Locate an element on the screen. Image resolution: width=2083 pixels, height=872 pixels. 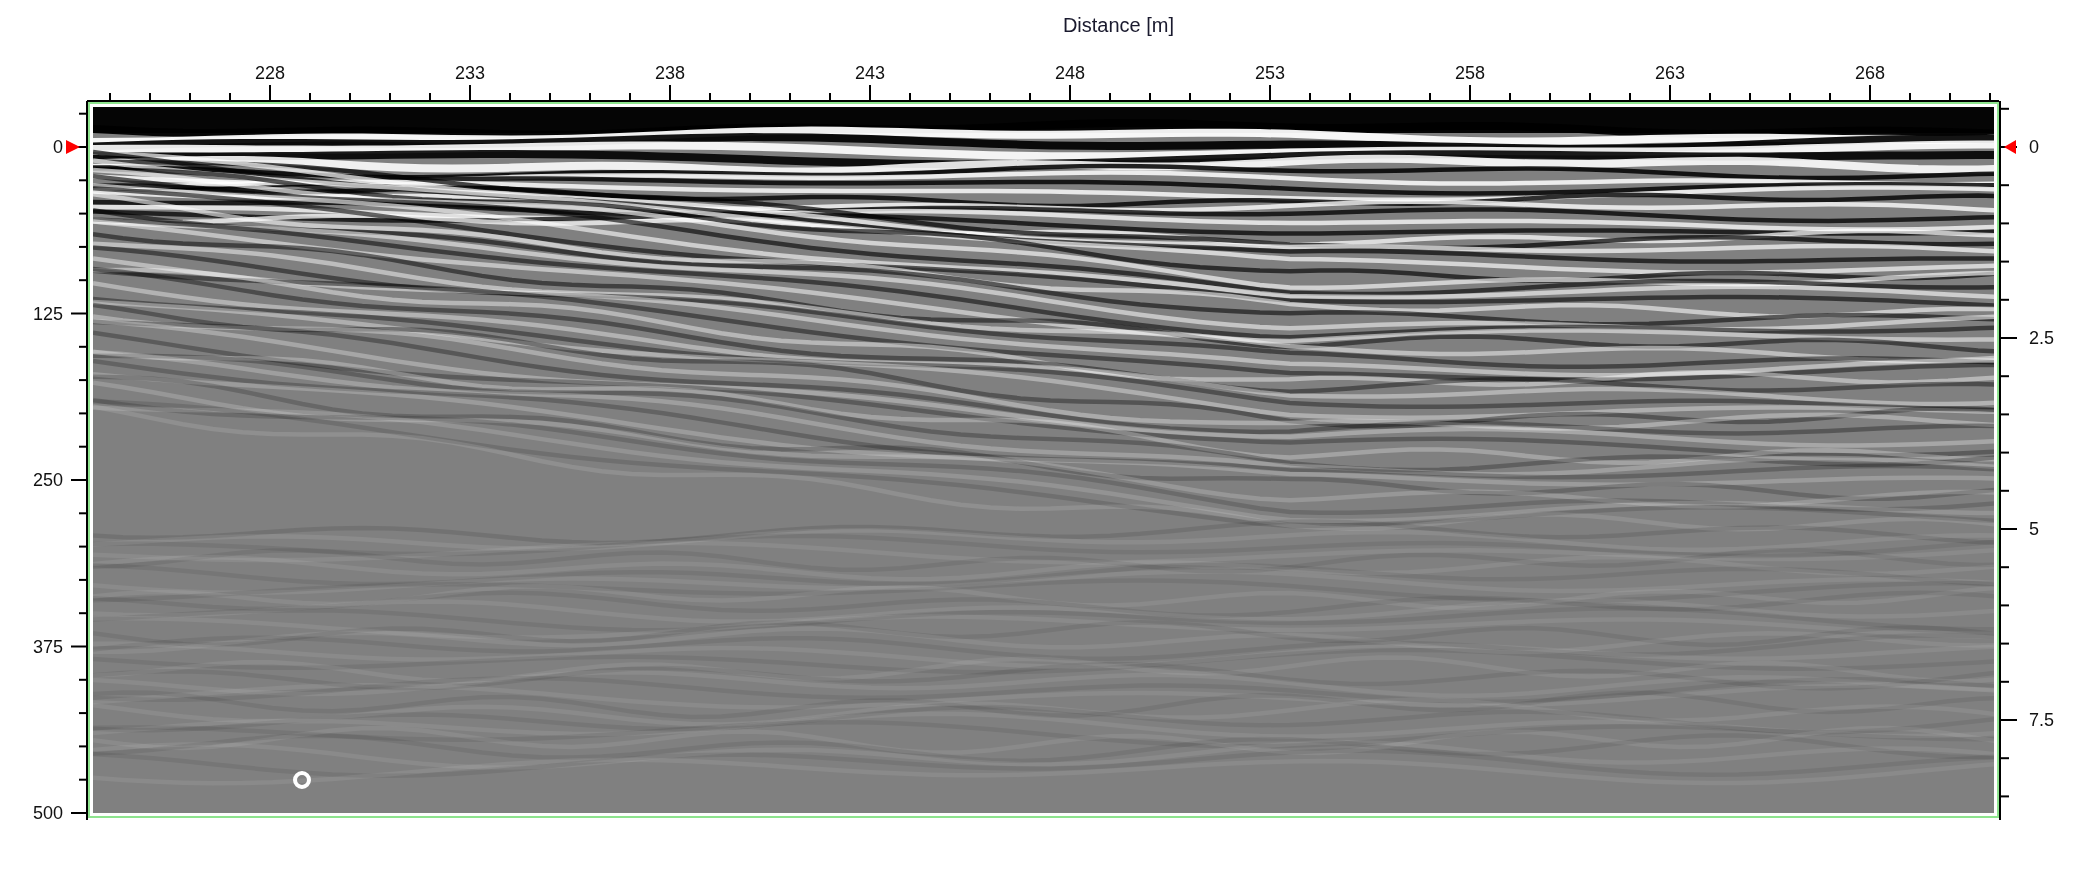
tick-label: 263 is located at coordinates (1670, 73).